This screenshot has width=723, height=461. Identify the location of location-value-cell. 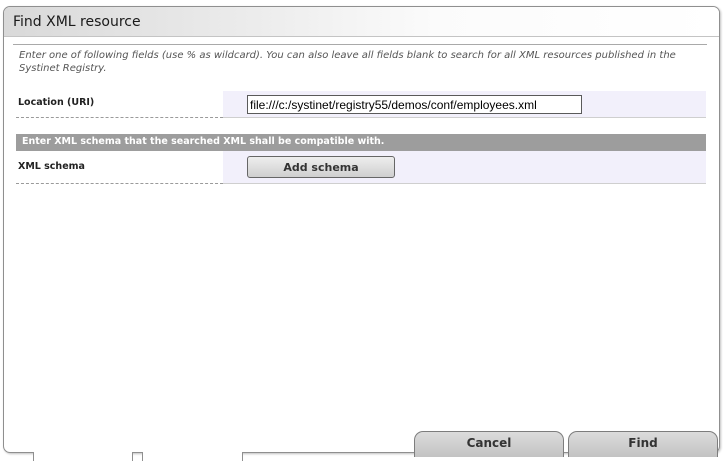
(464, 104).